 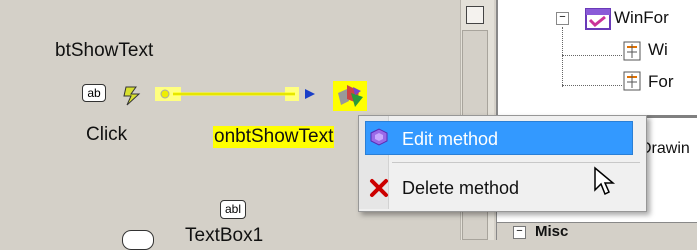 What do you see at coordinates (379, 137) in the screenshot?
I see `edit-method-icon` at bounding box center [379, 137].